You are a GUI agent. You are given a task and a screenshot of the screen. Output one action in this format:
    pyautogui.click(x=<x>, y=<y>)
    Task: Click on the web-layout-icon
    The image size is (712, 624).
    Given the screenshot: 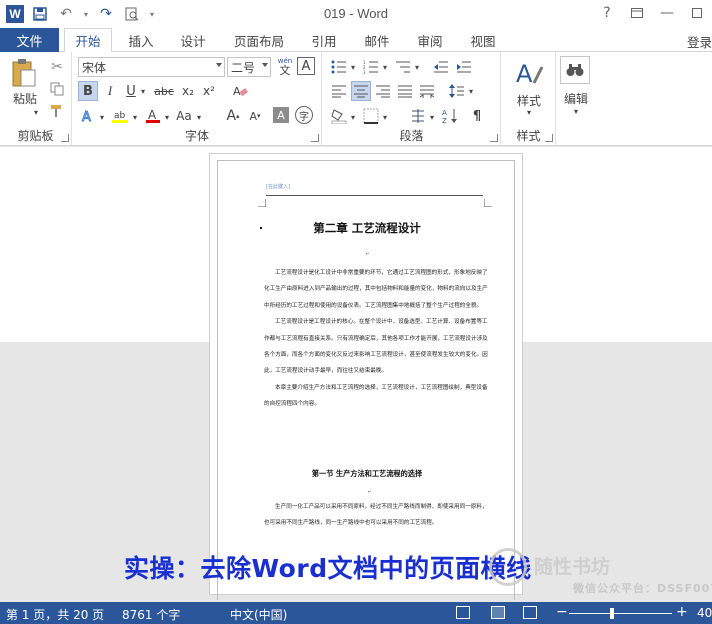 What is the action you would take?
    pyautogui.click(x=530, y=612)
    